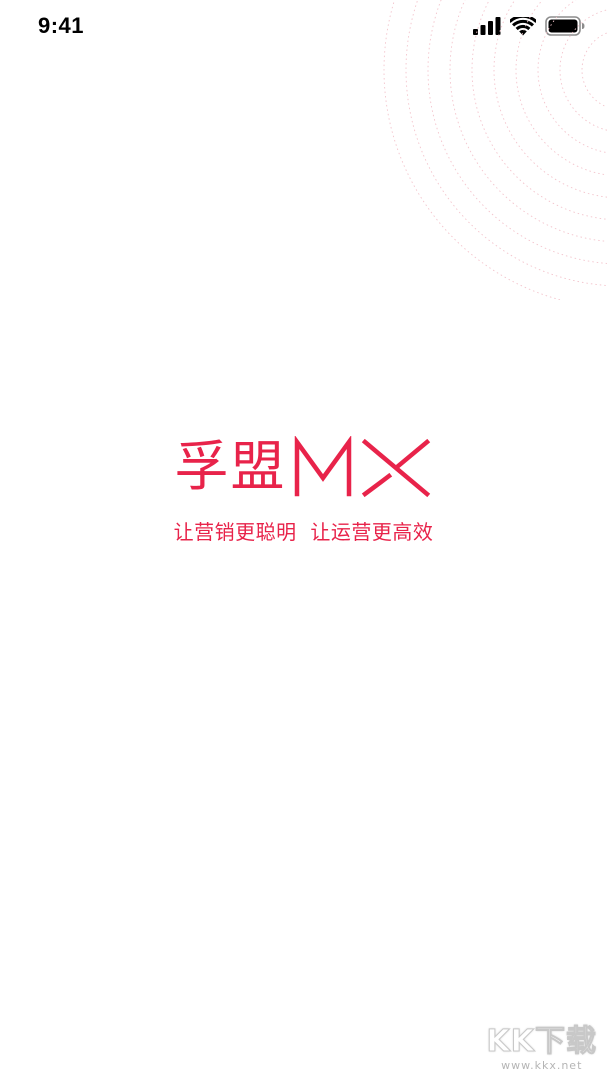 This screenshot has width=607, height=1080. What do you see at coordinates (230, 466) in the screenshot?
I see `logo-chinese-text: 孚盟` at bounding box center [230, 466].